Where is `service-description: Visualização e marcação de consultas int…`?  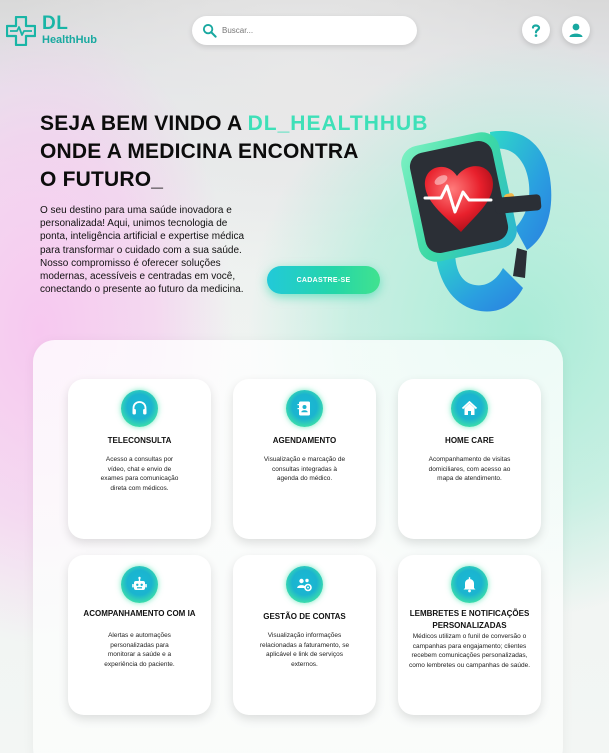
service-description: Visualização e marcação de consultas int… is located at coordinates (304, 469).